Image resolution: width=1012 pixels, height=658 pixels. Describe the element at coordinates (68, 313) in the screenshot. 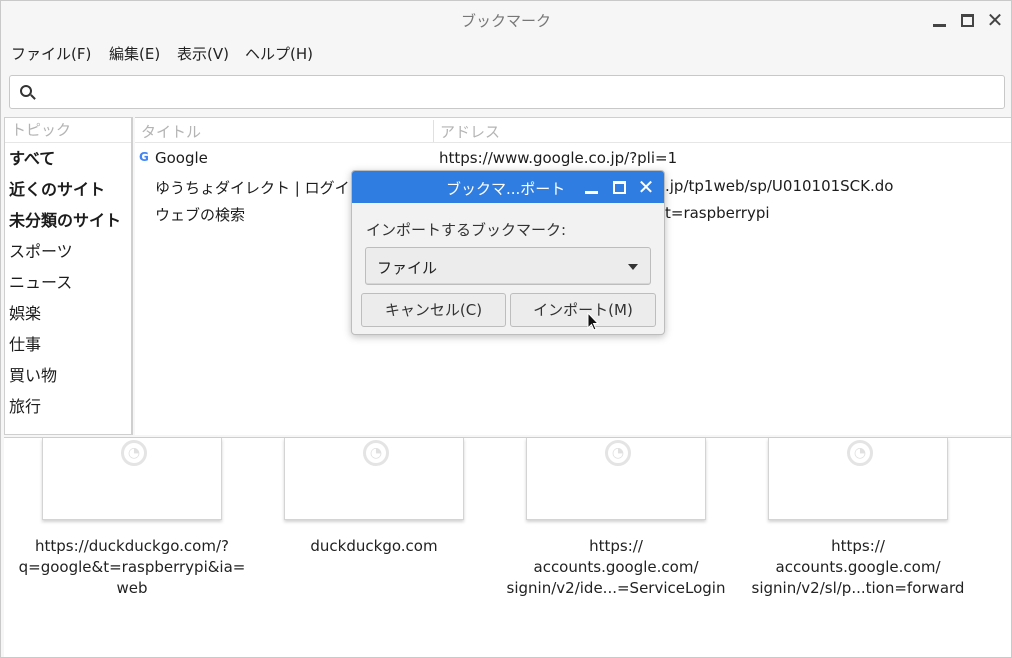

I see `topic-item-entertainment: 娯楽` at that location.